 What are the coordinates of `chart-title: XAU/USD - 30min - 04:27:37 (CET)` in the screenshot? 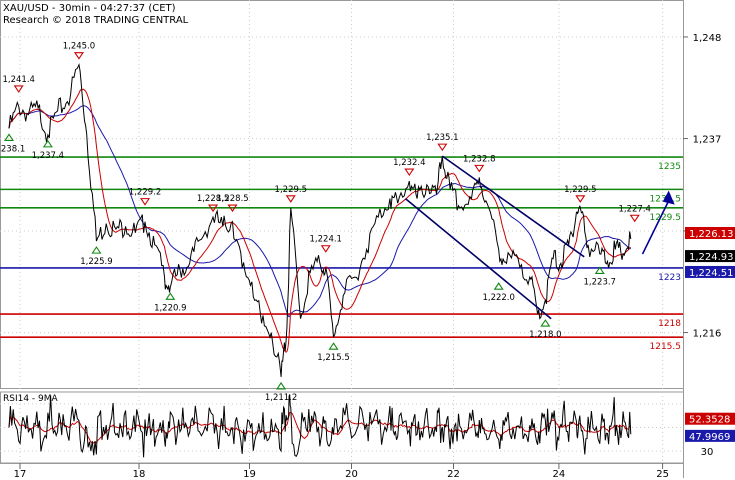 It's located at (89, 8).